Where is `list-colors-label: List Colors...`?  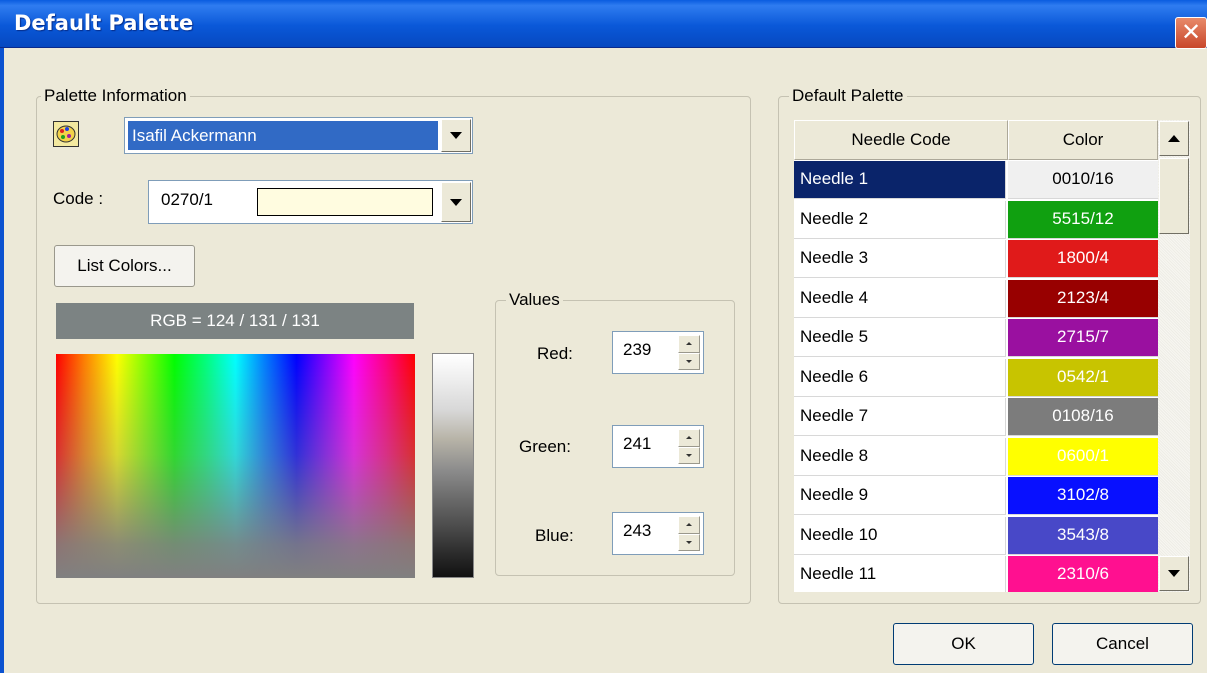
list-colors-label: List Colors... is located at coordinates (124, 265).